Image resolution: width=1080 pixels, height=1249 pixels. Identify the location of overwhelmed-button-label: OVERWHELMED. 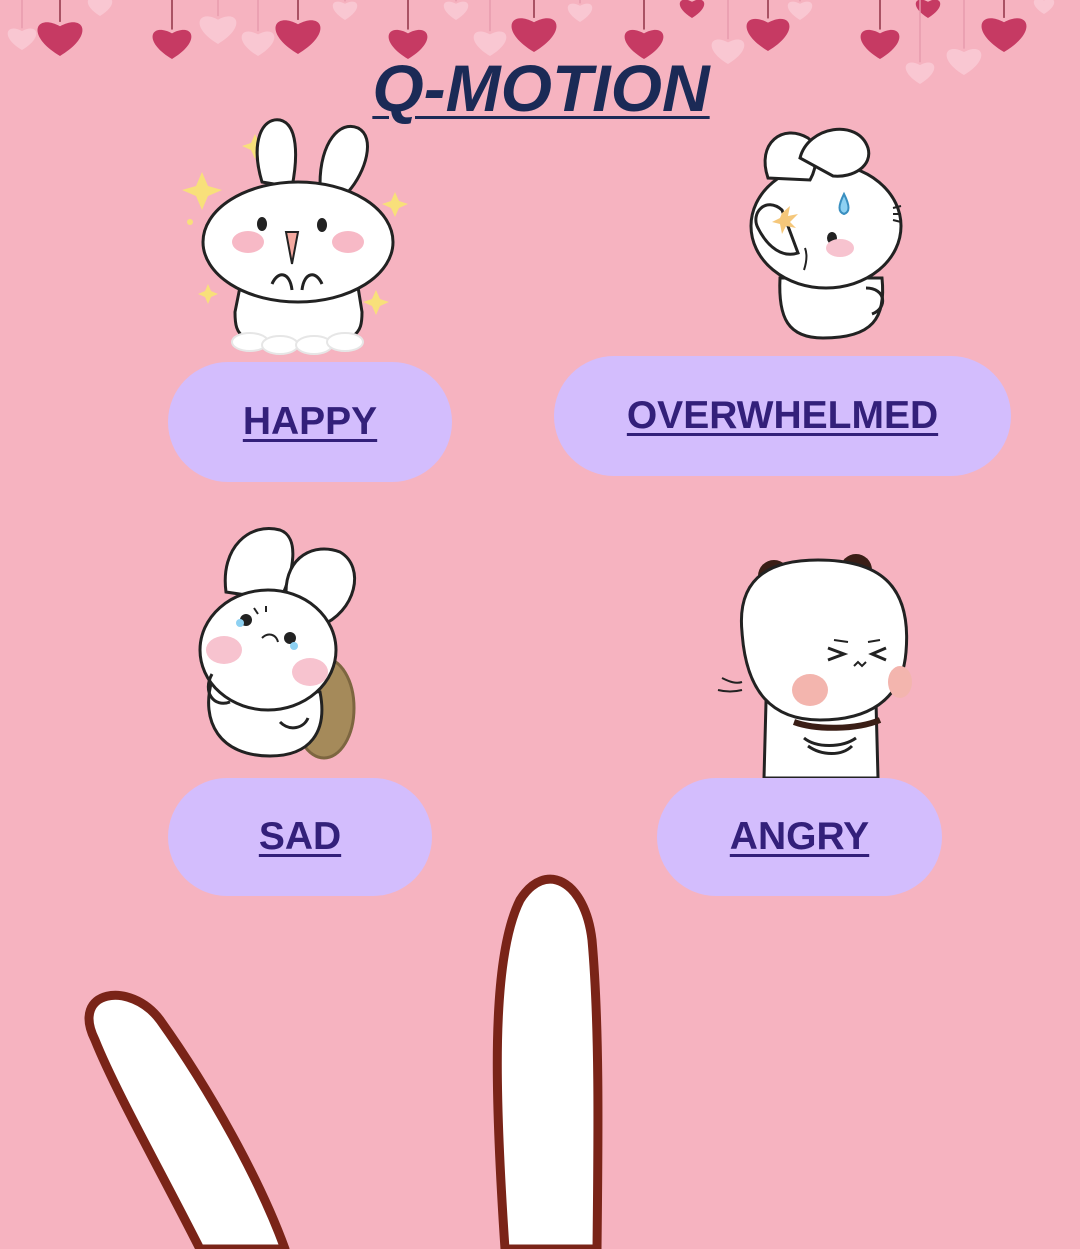
(782, 415).